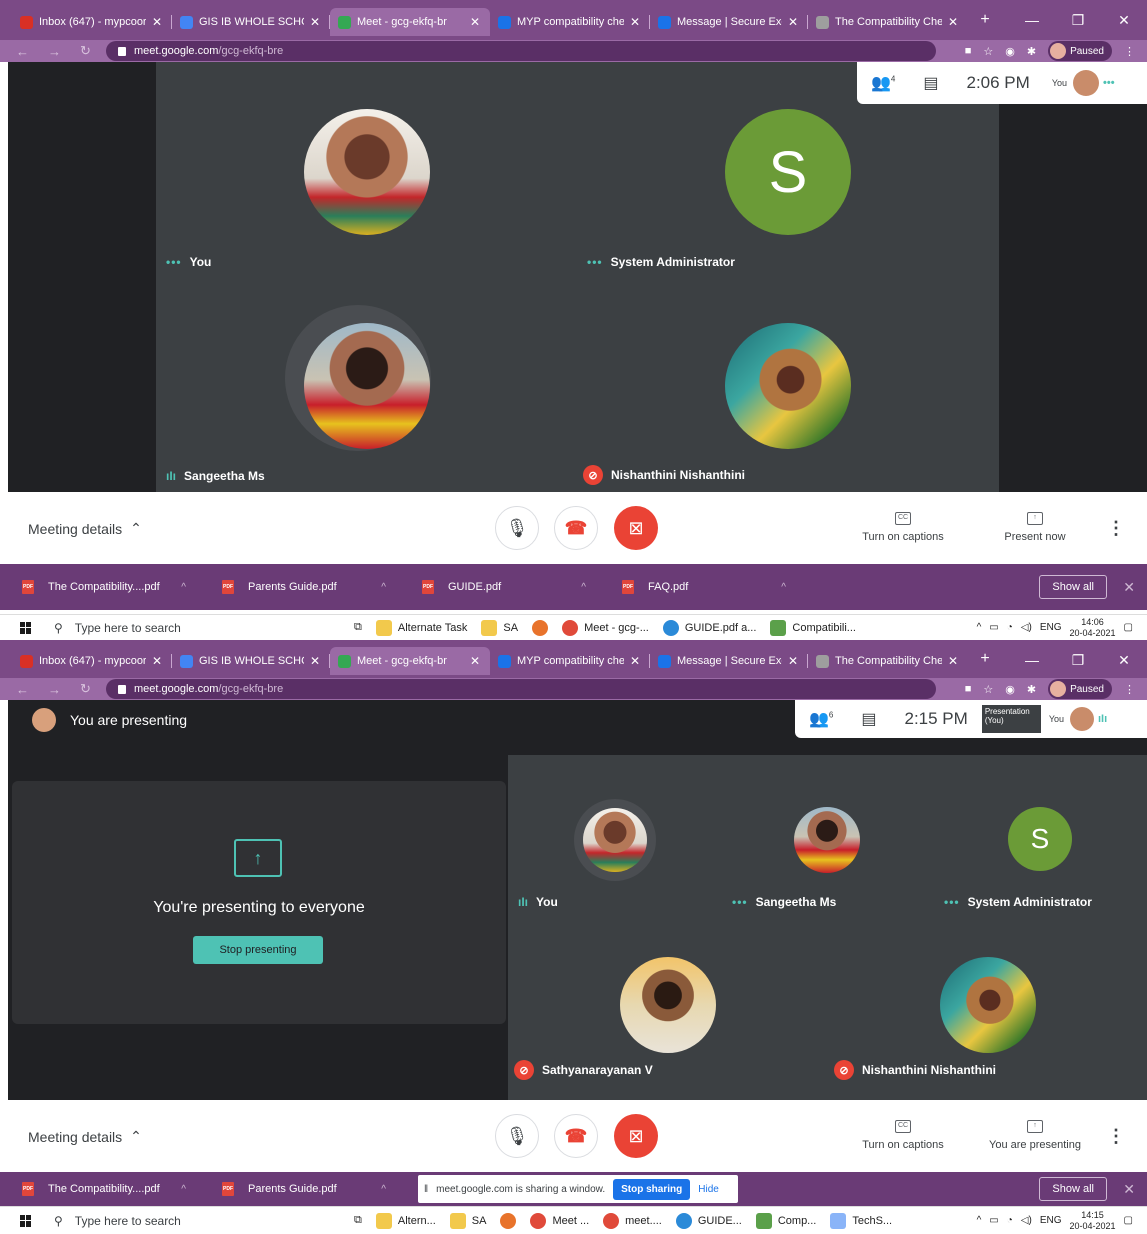 The width and height of the screenshot is (1147, 1234). What do you see at coordinates (652, 1189) in the screenshot?
I see `stop-sharing-button: Stop sharing` at bounding box center [652, 1189].